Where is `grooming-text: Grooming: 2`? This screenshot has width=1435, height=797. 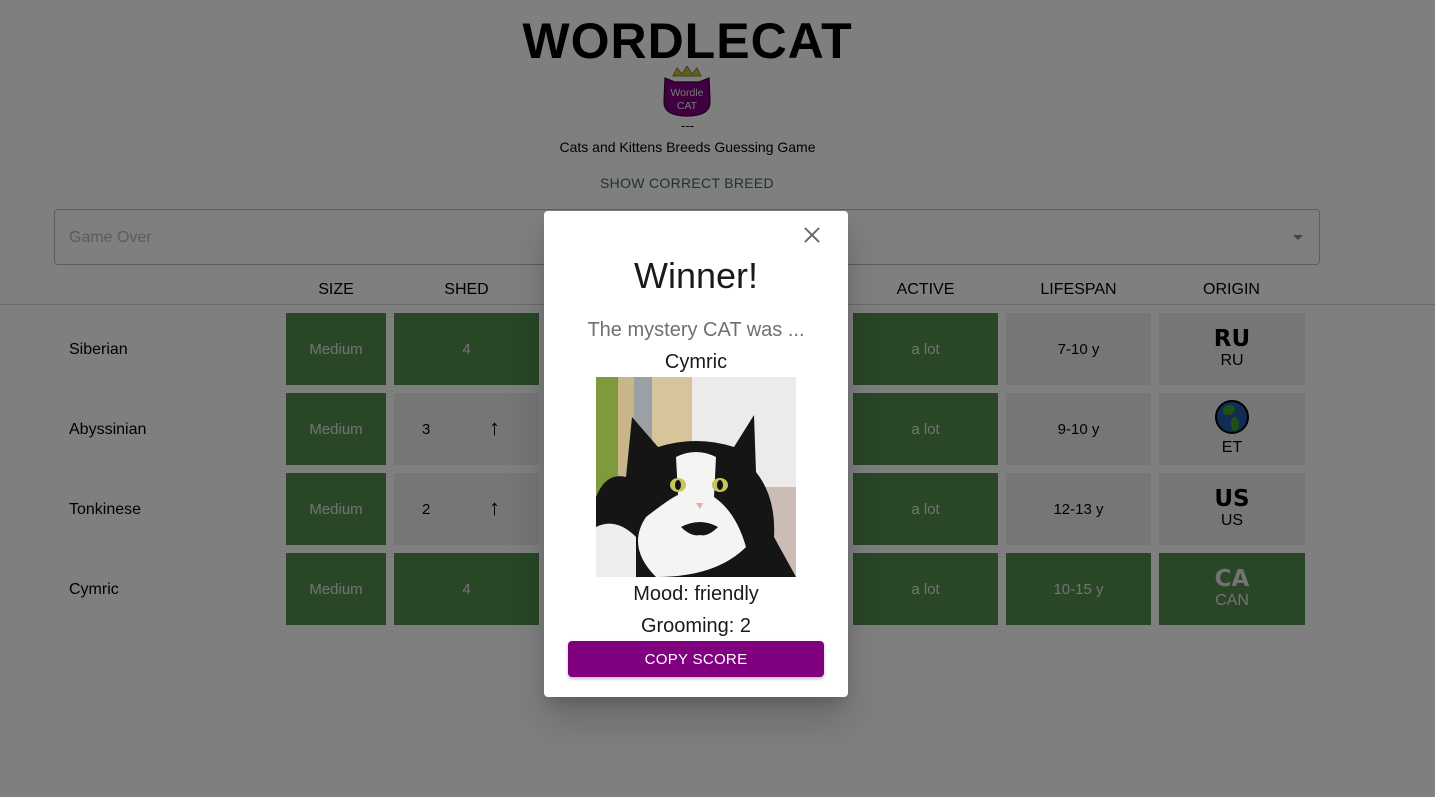 grooming-text: Grooming: 2 is located at coordinates (696, 626).